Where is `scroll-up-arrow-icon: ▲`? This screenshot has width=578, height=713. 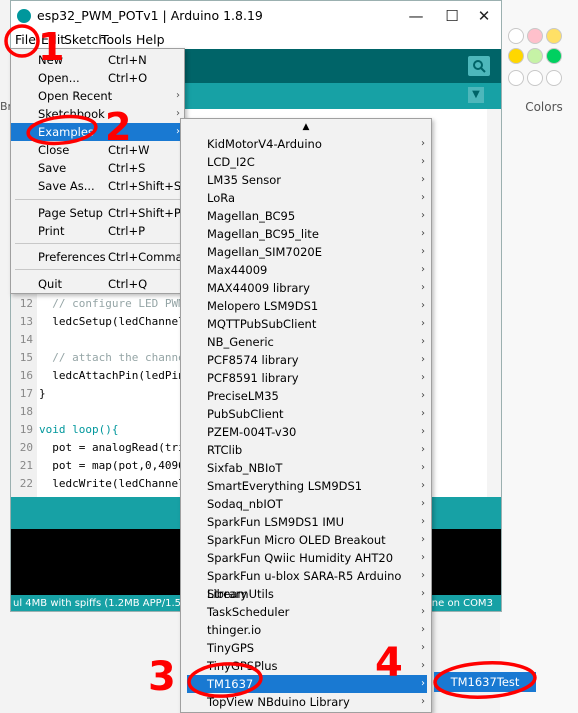 scroll-up-arrow-icon: ▲ is located at coordinates (306, 127).